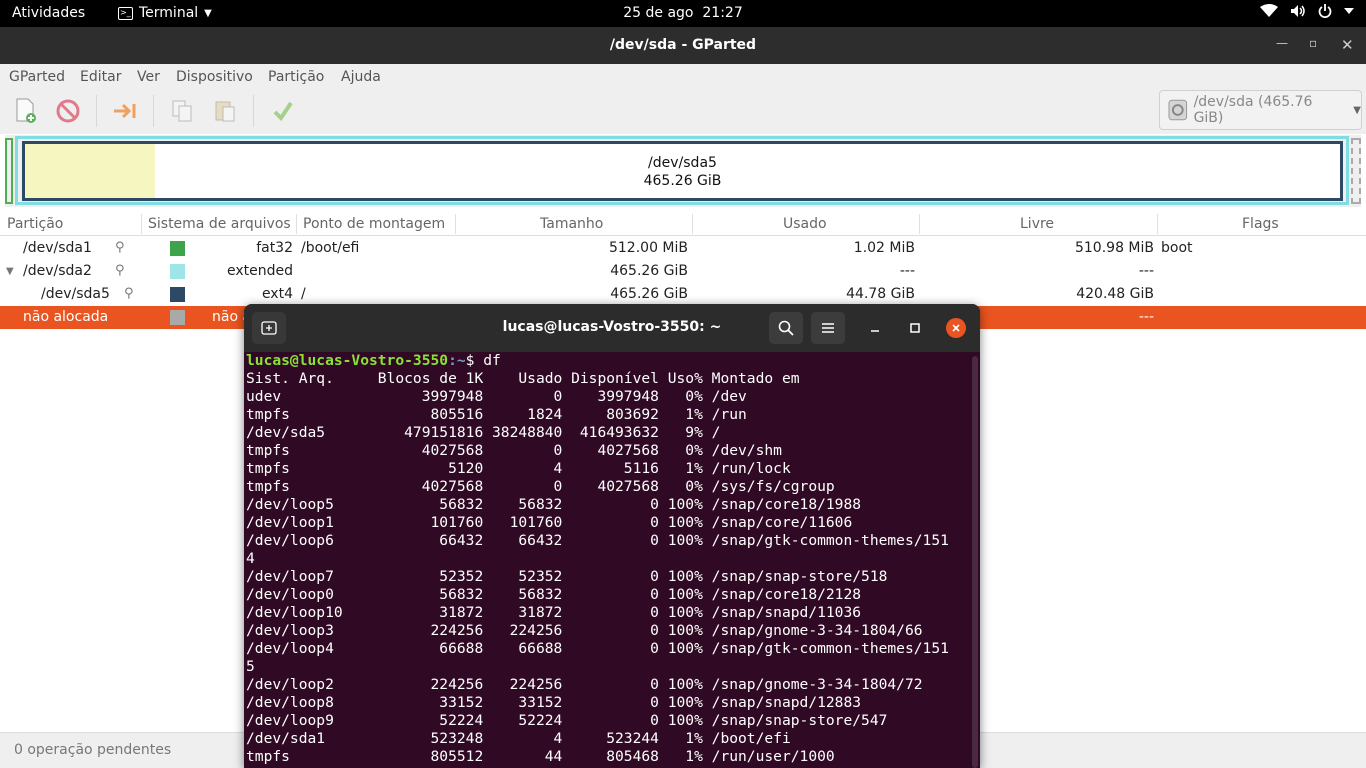 This screenshot has height=768, width=1366. I want to click on disk-icon, so click(1178, 110).